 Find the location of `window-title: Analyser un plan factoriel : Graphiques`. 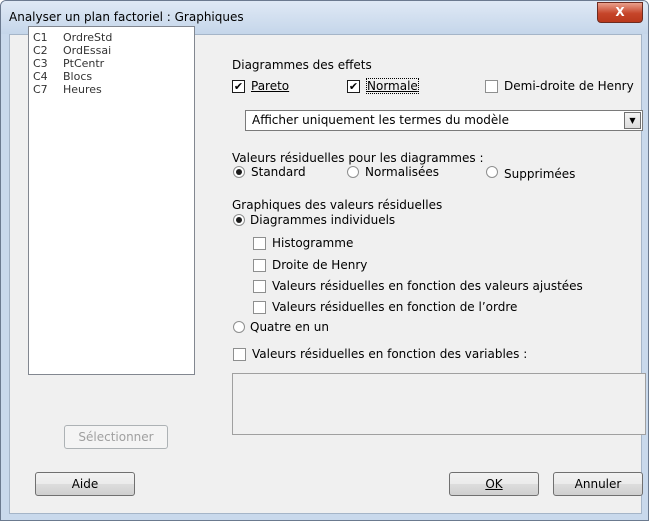

window-title: Analyser un plan factoriel : Graphiques is located at coordinates (126, 17).